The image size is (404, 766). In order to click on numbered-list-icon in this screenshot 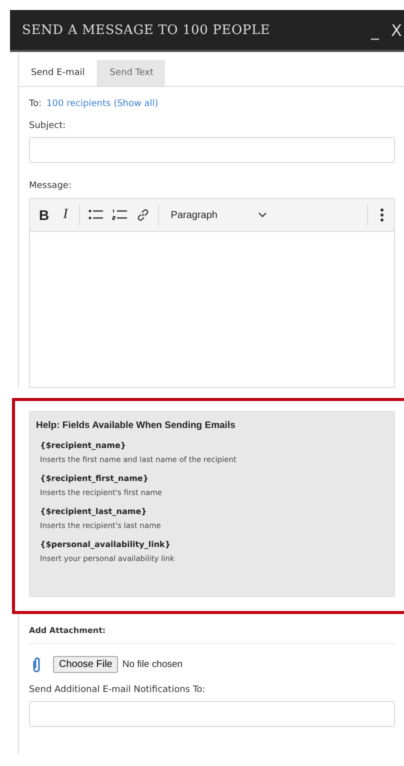, I will do `click(120, 215)`.